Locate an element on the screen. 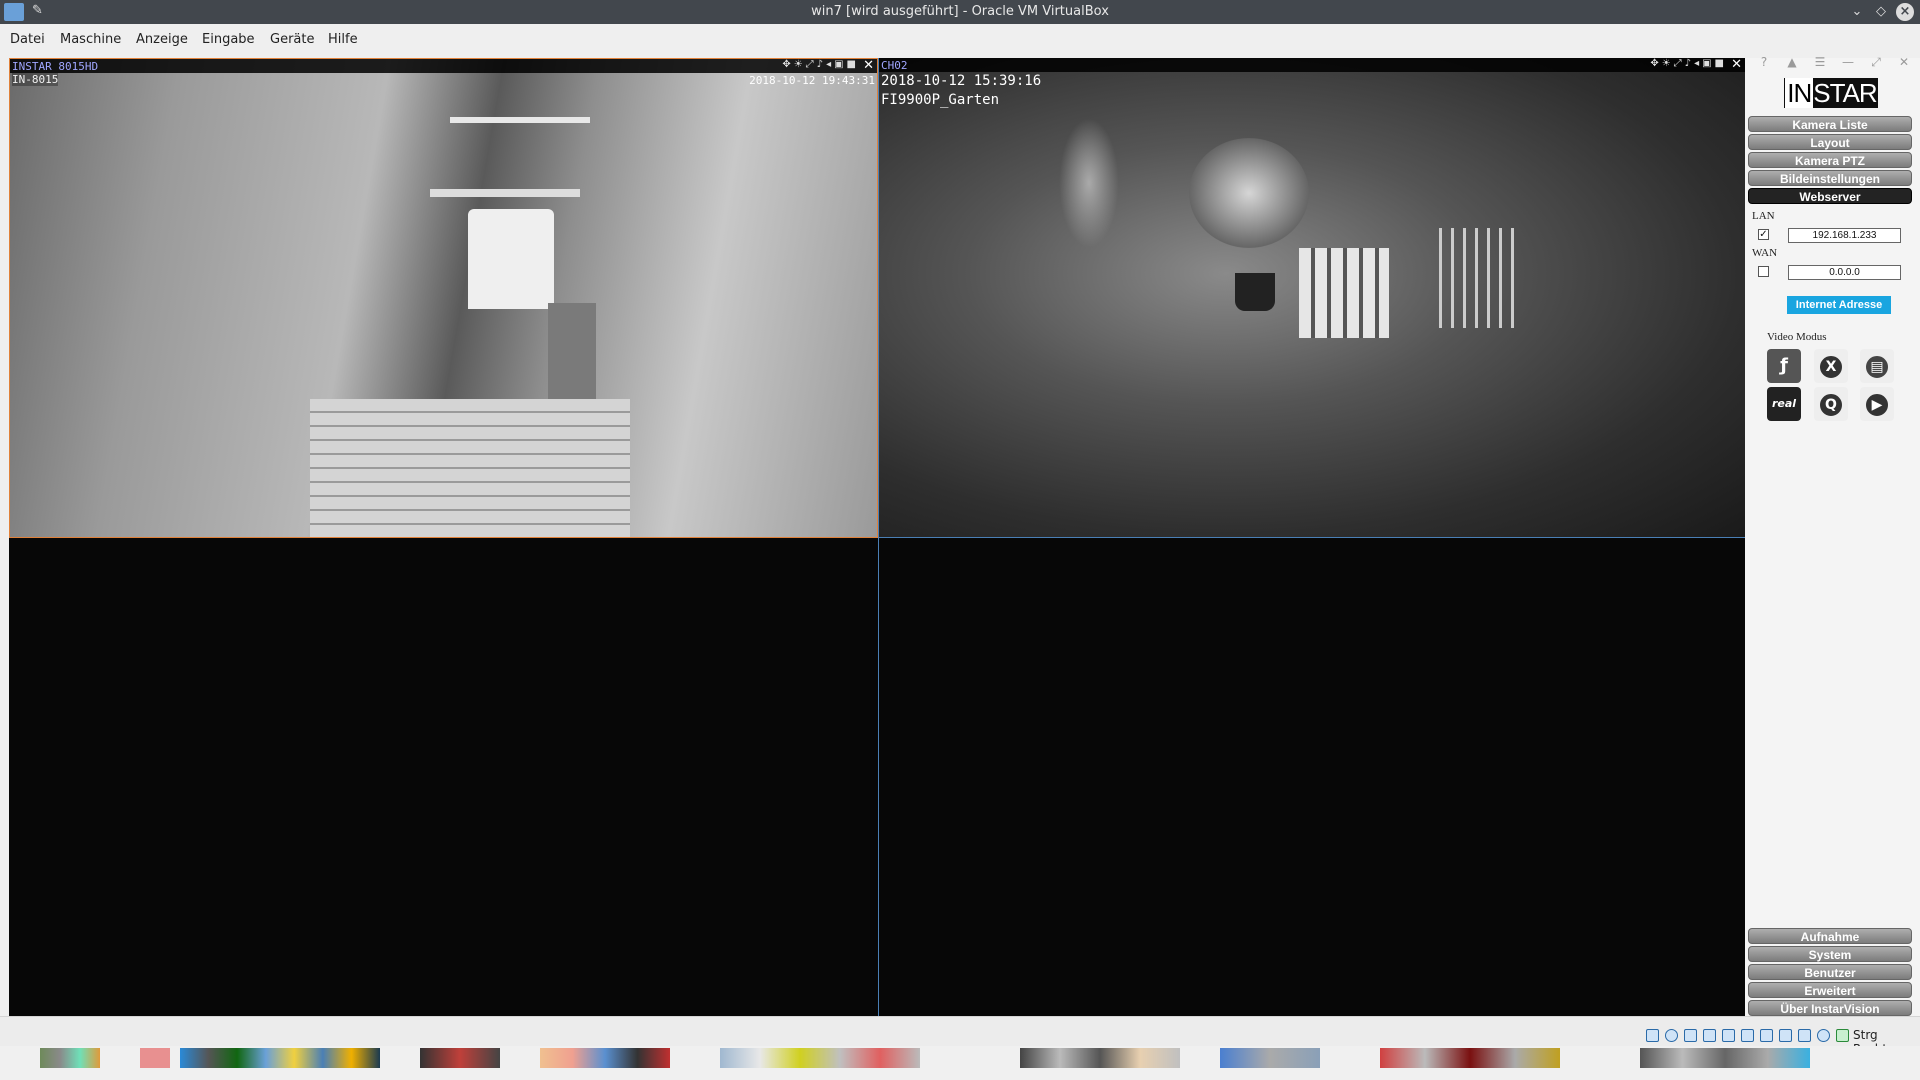 This screenshot has width=1920, height=1080. flash-icon: ƒ is located at coordinates (1784, 366).